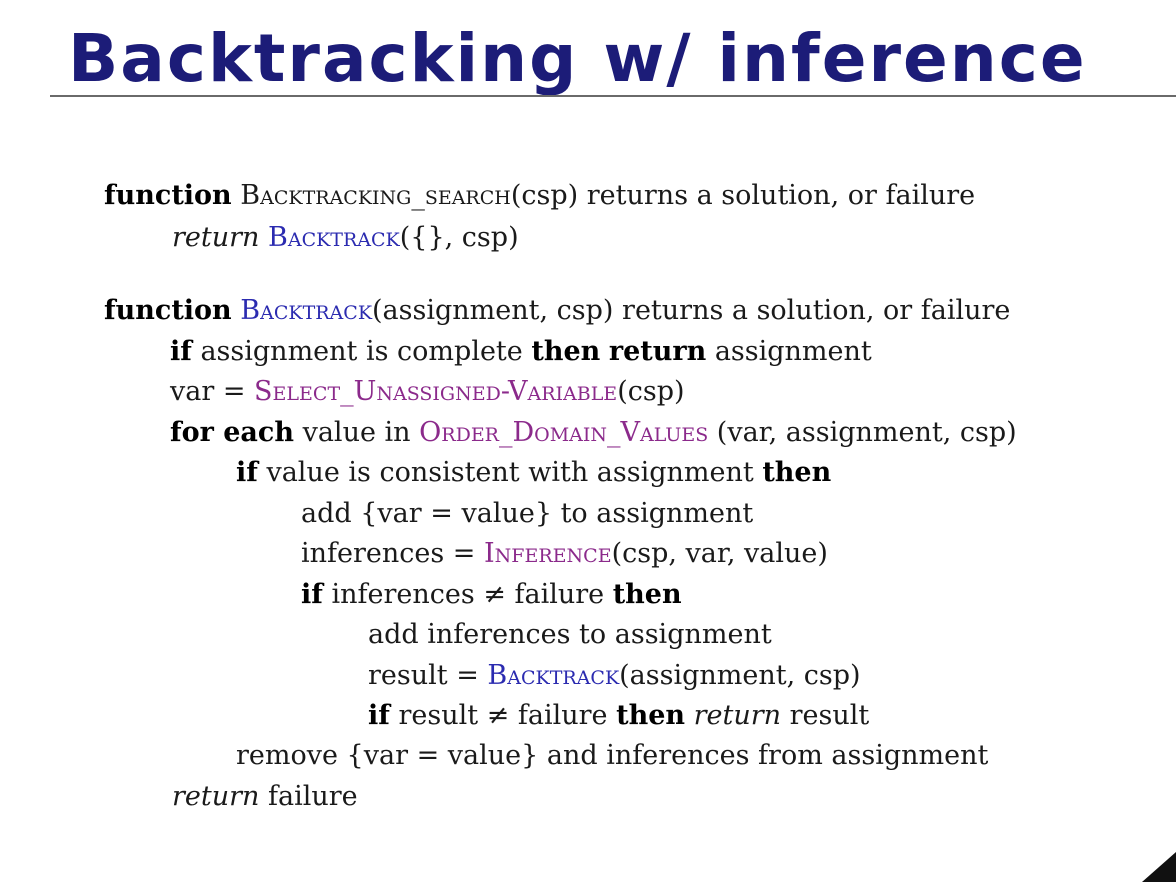 This screenshot has height=882, width=1176. I want to click on keyword-for-each: for each, so click(232, 432).